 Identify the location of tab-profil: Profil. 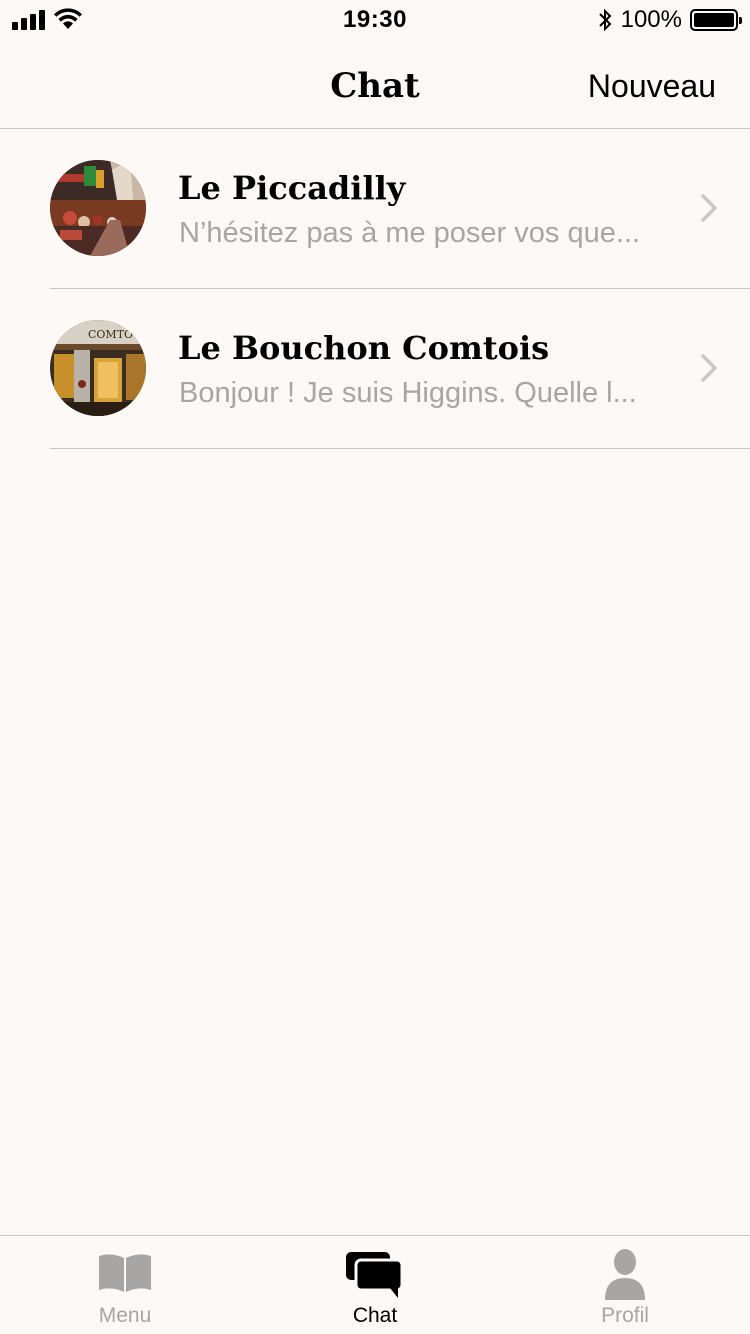
(625, 1285).